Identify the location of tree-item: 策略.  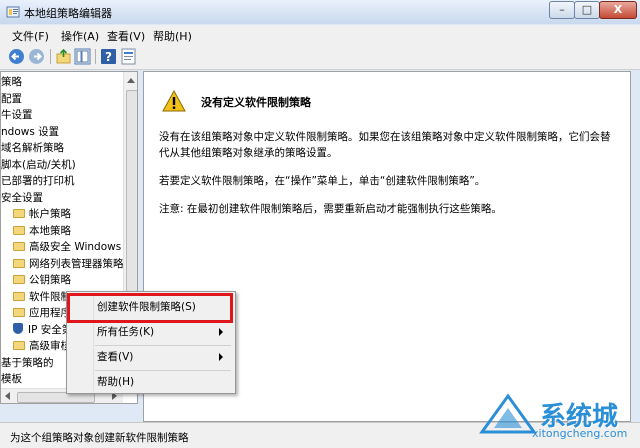
(11, 82).